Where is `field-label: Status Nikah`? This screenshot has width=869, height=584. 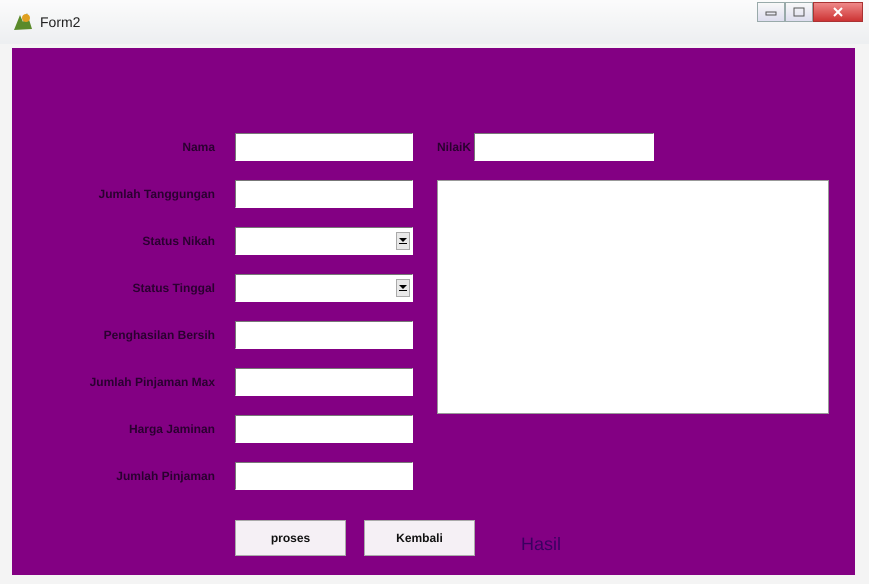
field-label: Status Nikah is located at coordinates (178, 241).